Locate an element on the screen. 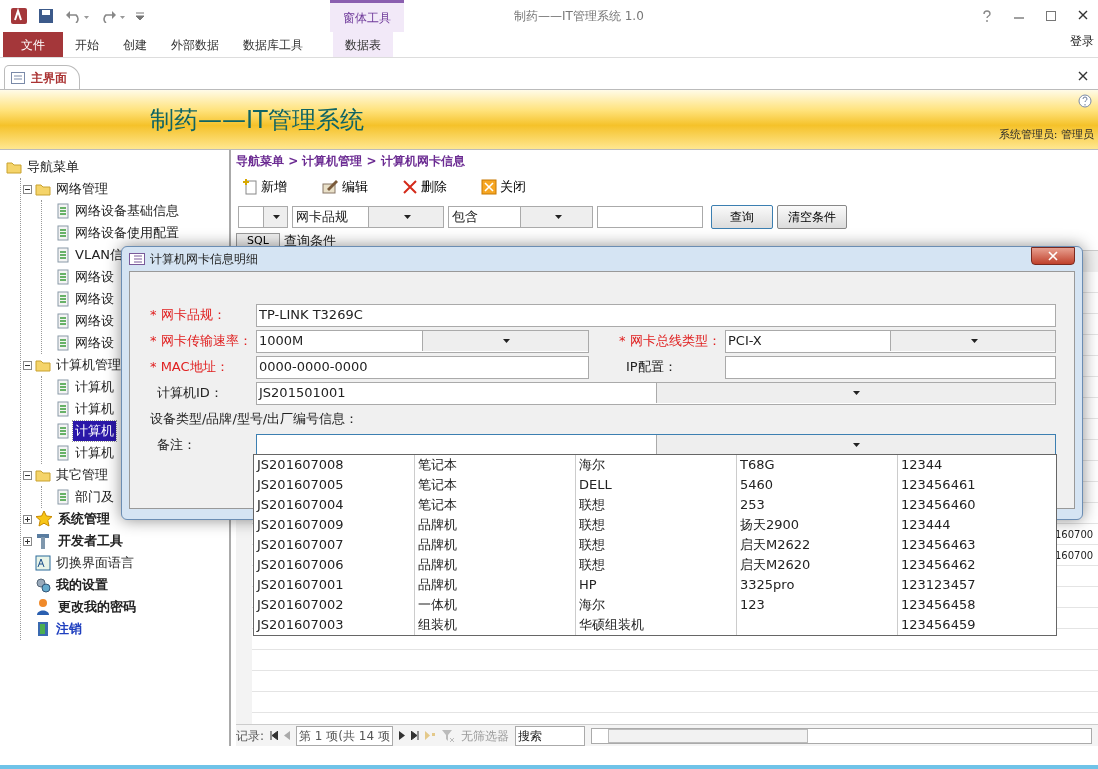 This screenshot has height=769, width=1098. tree-item: 网络管理 is located at coordinates (82, 189).